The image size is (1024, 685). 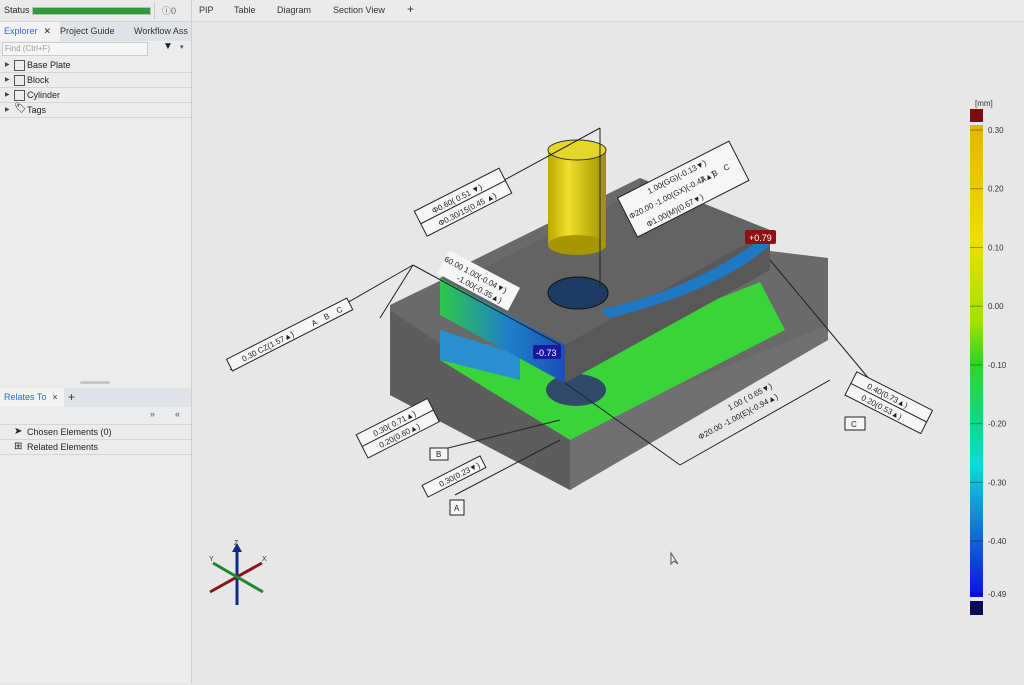 I want to click on fcf-perpendicularity: 0.30( 0.71▲) 0.20(0.60▲), so click(x=397, y=428).